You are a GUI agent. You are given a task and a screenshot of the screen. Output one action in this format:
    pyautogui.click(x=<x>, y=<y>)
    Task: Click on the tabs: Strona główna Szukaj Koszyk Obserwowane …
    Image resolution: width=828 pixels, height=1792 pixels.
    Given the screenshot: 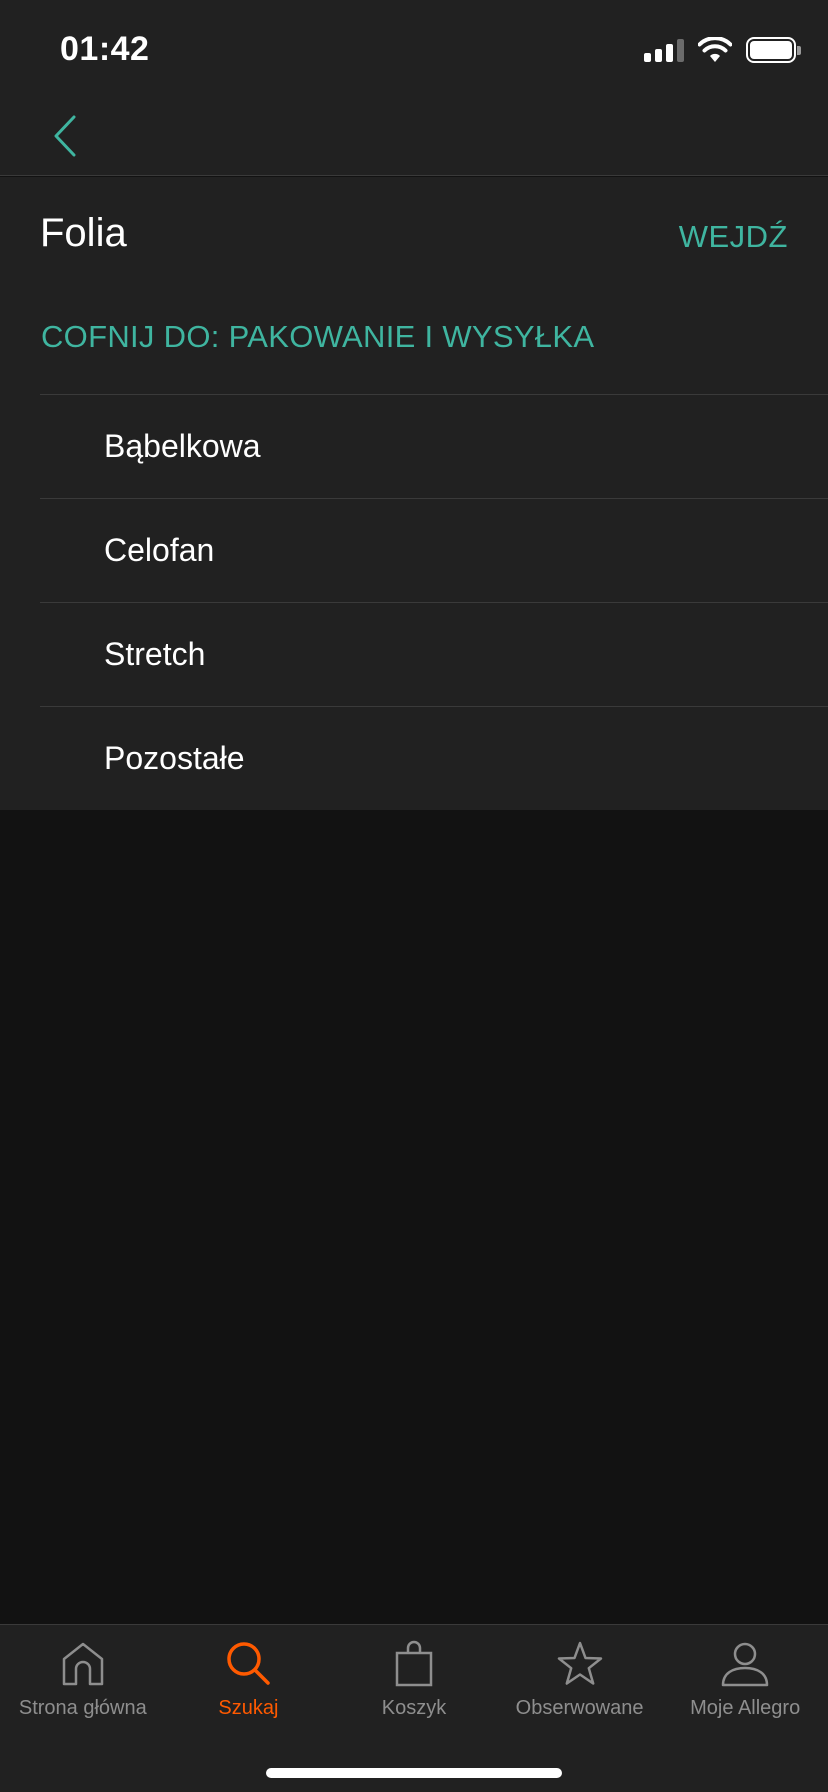 What is the action you would take?
    pyautogui.click(x=414, y=1680)
    